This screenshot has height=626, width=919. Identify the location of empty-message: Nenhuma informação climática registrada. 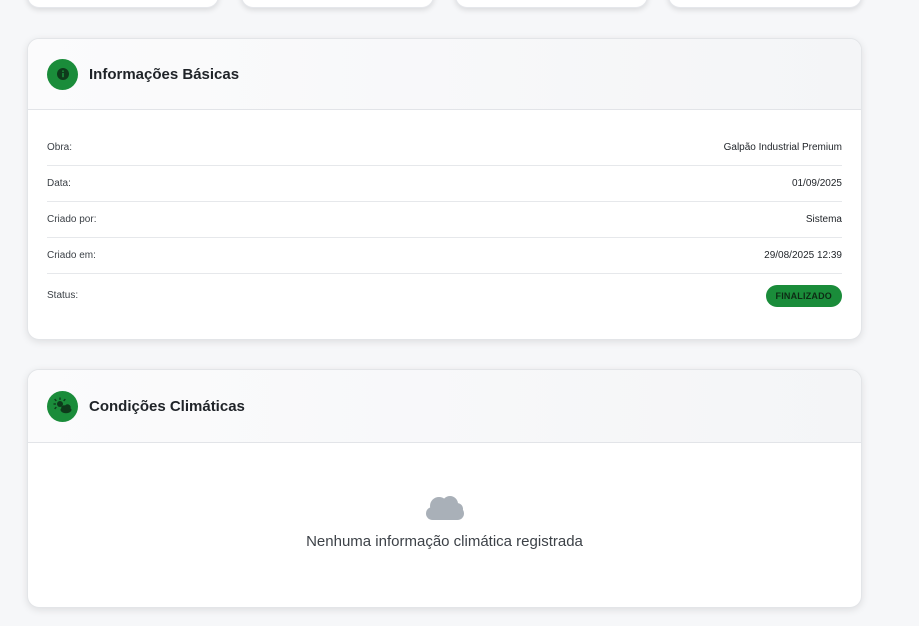
(444, 541).